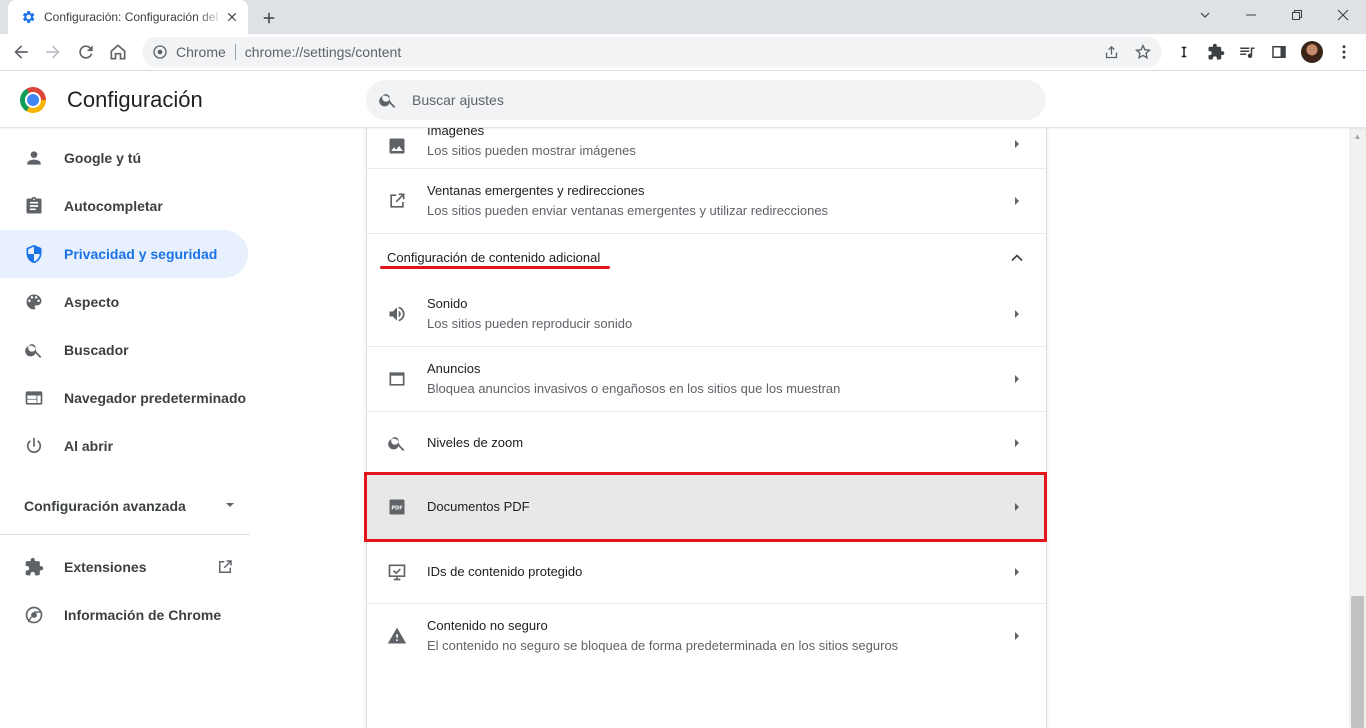  What do you see at coordinates (536, 190) in the screenshot?
I see `row-title: Ventanas emergentes y redirecciones` at bounding box center [536, 190].